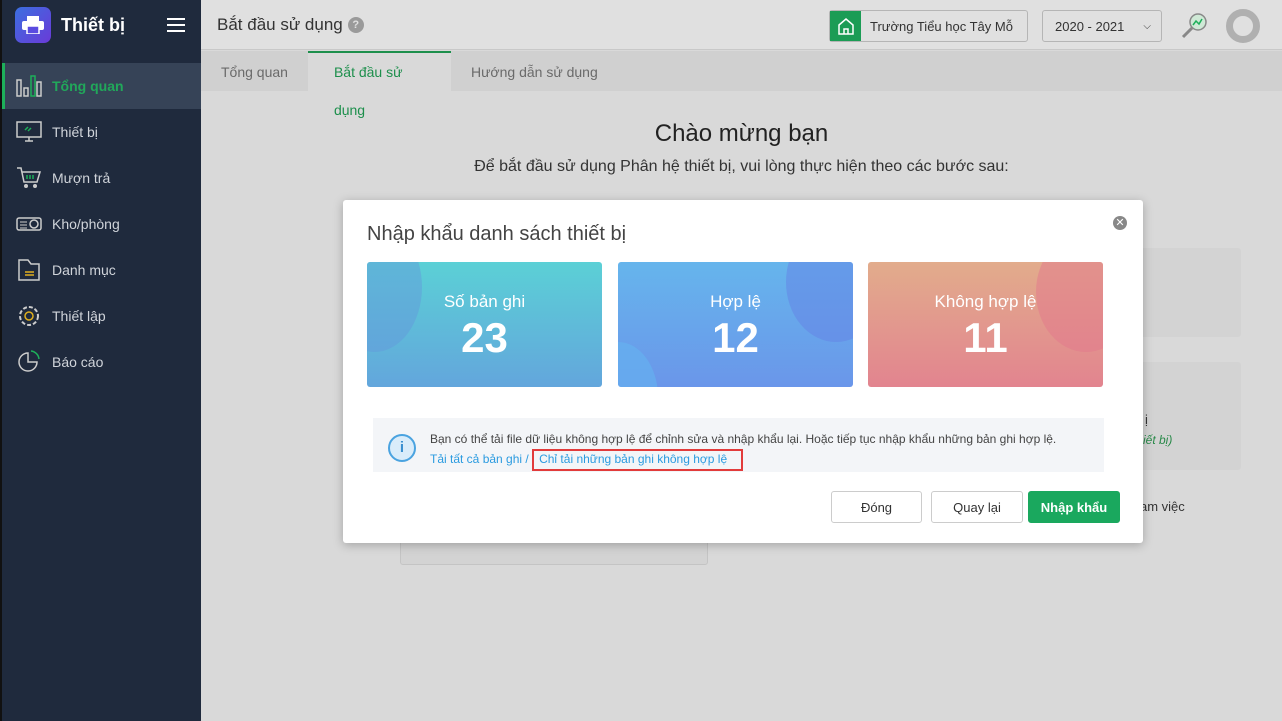 This screenshot has width=1282, height=721. Describe the element at coordinates (1147, 26) in the screenshot. I see `chevron-down-icon: ⌵` at that location.